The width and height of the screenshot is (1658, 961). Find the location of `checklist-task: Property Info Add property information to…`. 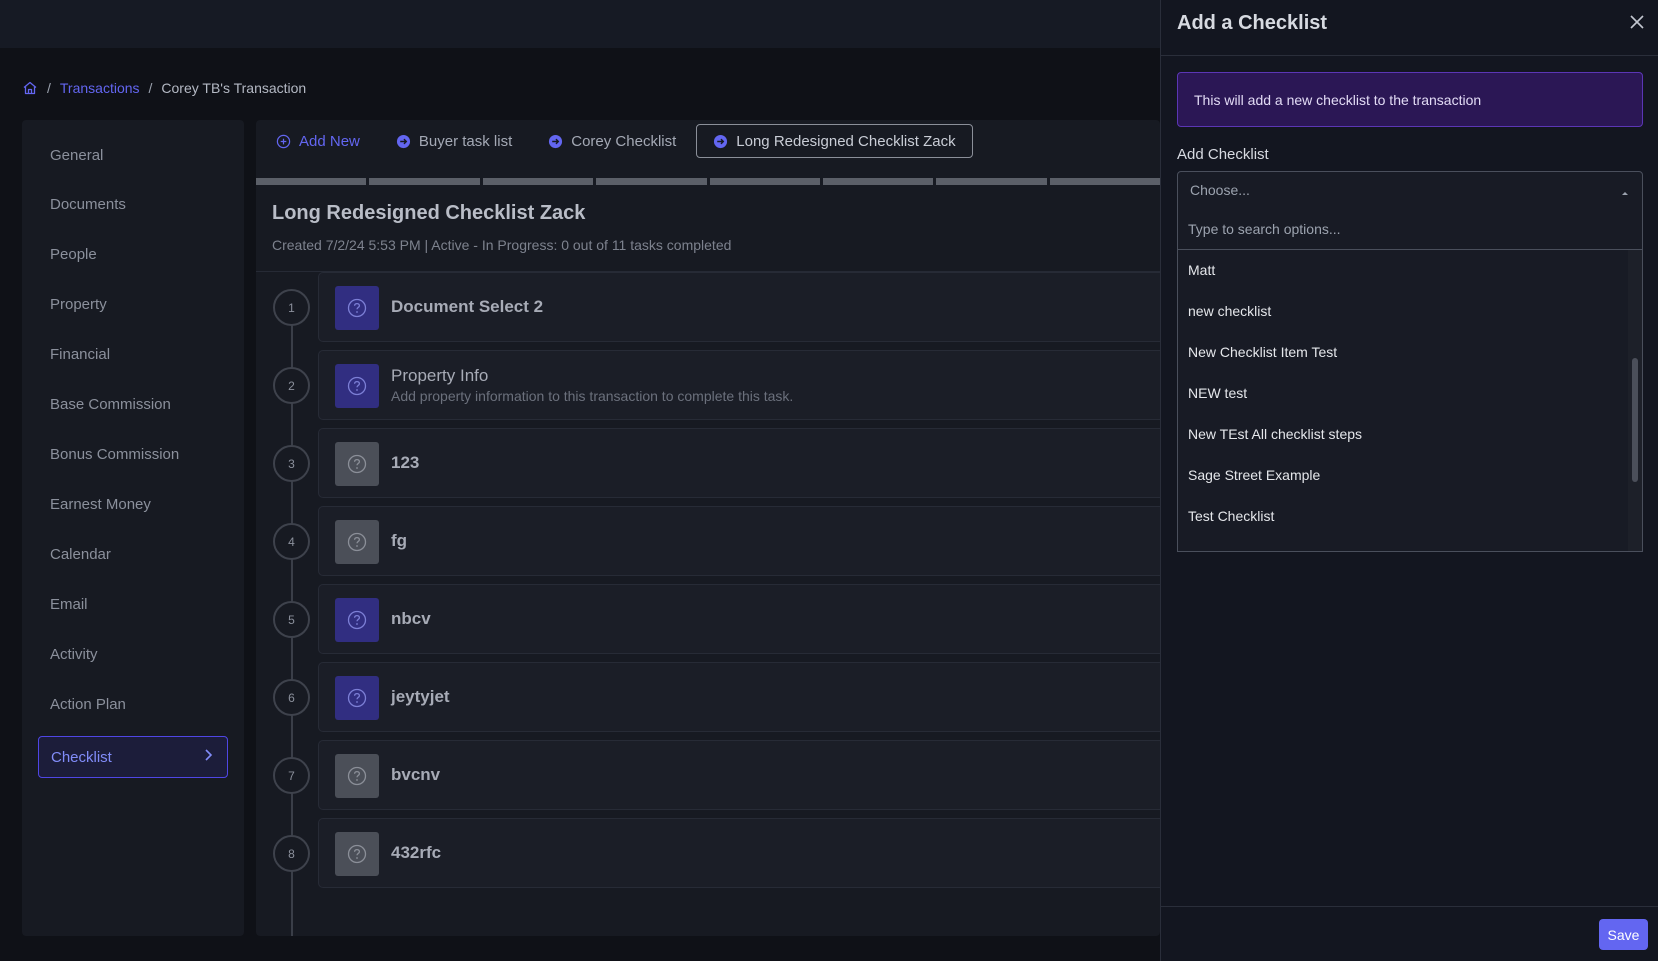

checklist-task: Property Info Add property information to… is located at coordinates (739, 385).